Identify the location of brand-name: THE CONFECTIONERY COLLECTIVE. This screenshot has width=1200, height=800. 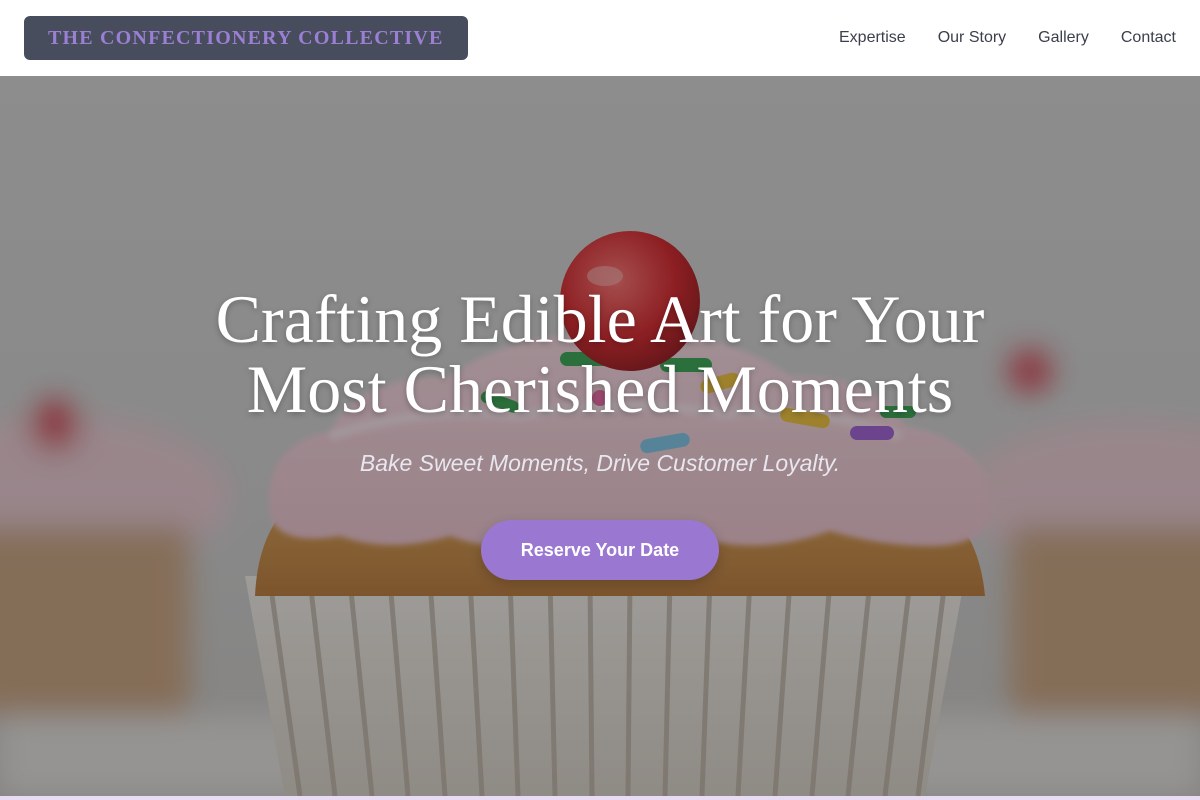
(246, 37).